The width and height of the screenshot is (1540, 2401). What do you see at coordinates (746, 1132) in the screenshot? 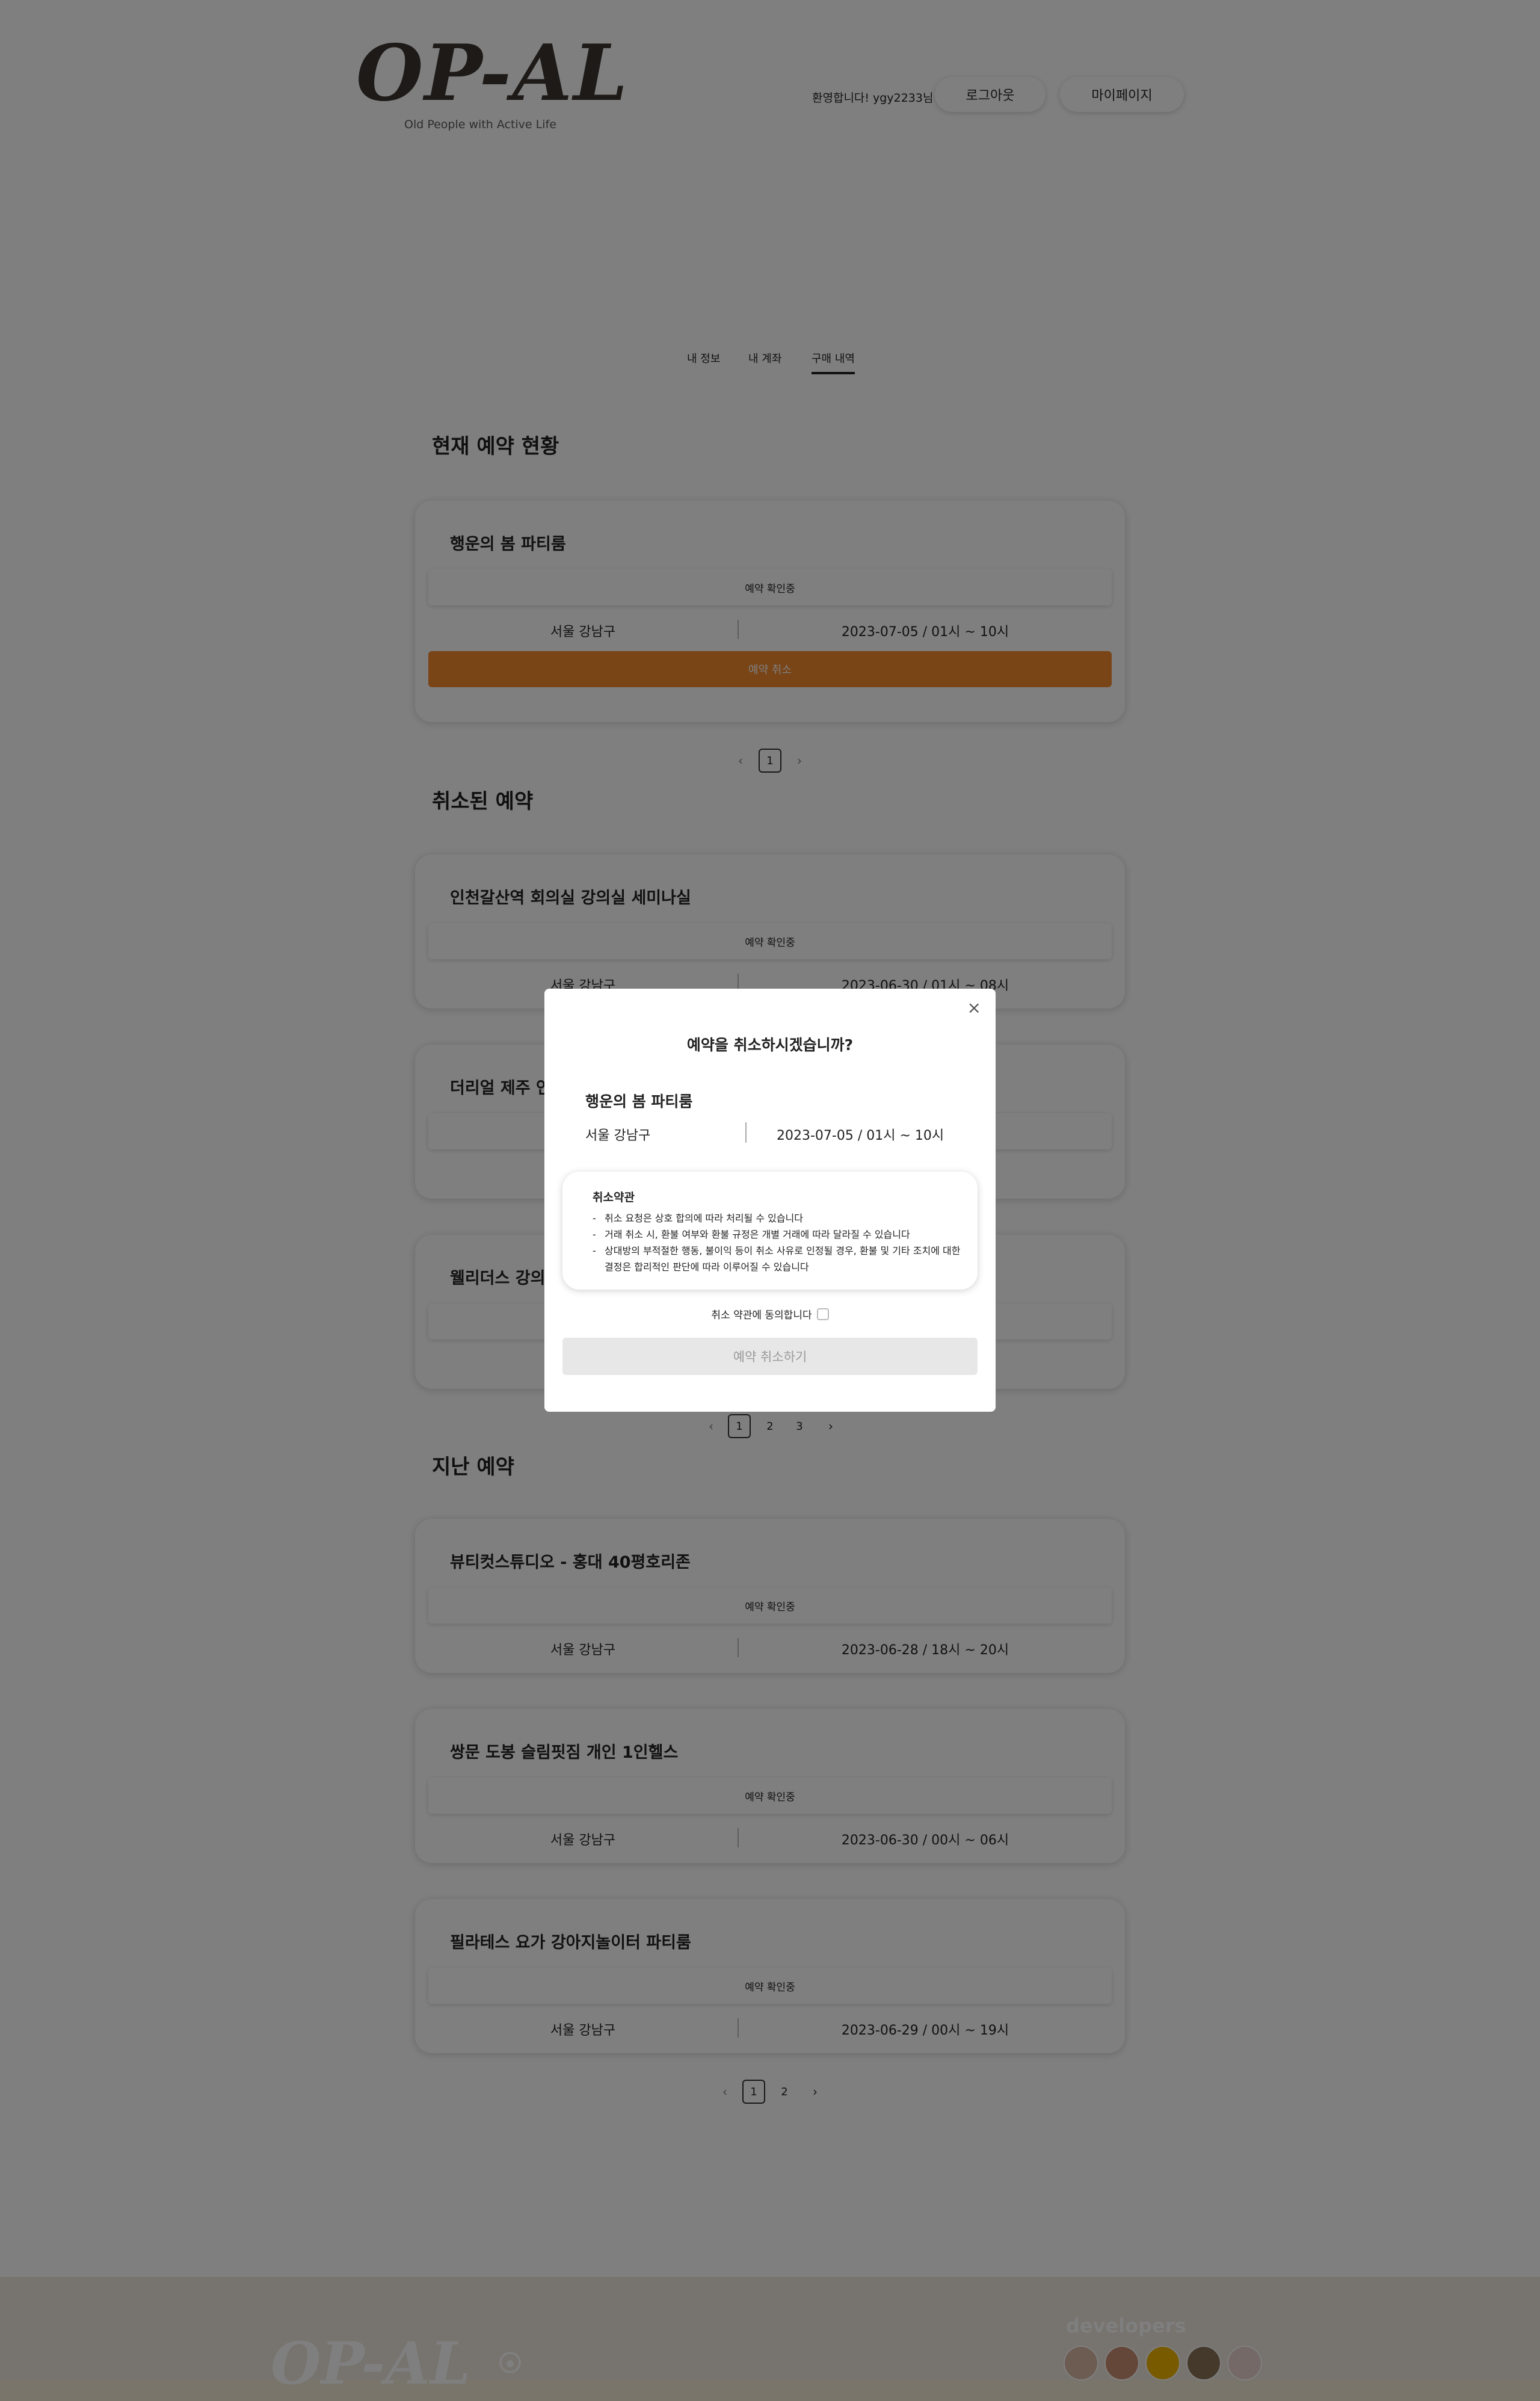
I see `divider` at bounding box center [746, 1132].